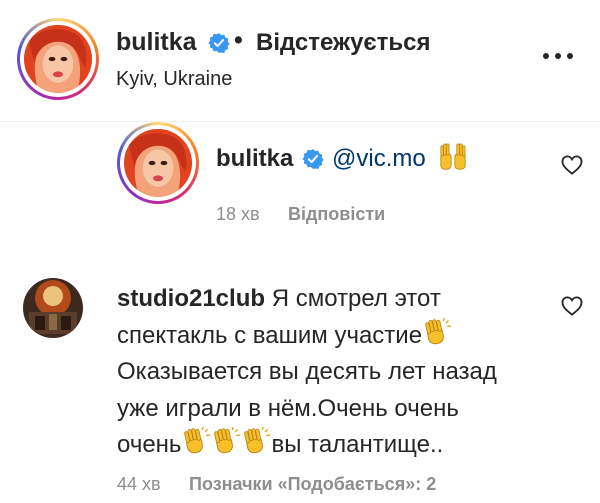 This screenshot has height=503, width=600. Describe the element at coordinates (254, 159) in the screenshot. I see `reply-author-username: bulitka` at that location.